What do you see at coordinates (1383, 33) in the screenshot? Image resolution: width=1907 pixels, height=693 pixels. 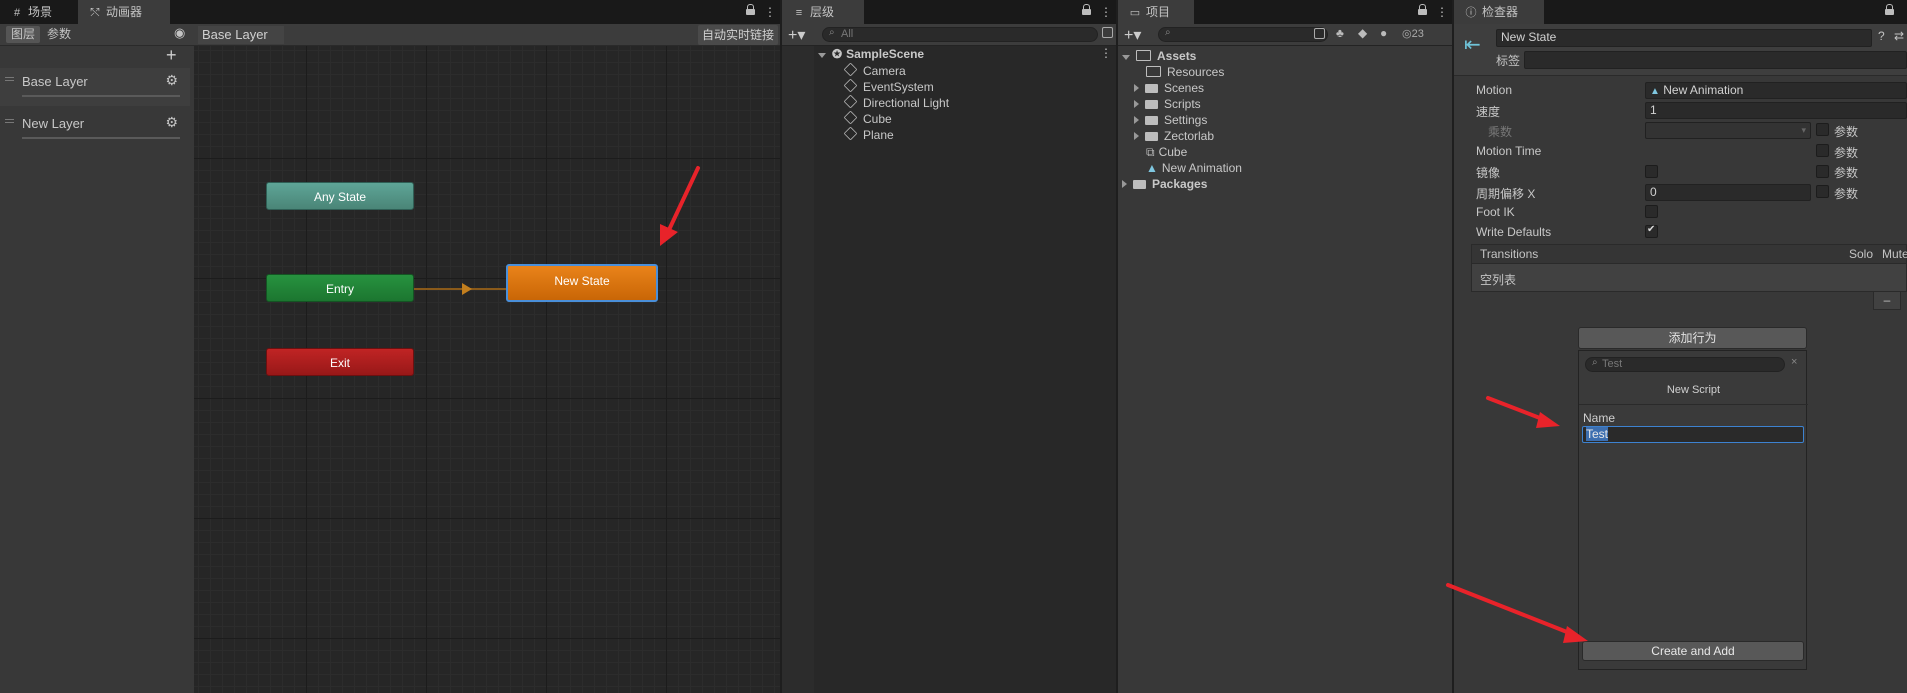 I see `info-icon: ●` at bounding box center [1383, 33].